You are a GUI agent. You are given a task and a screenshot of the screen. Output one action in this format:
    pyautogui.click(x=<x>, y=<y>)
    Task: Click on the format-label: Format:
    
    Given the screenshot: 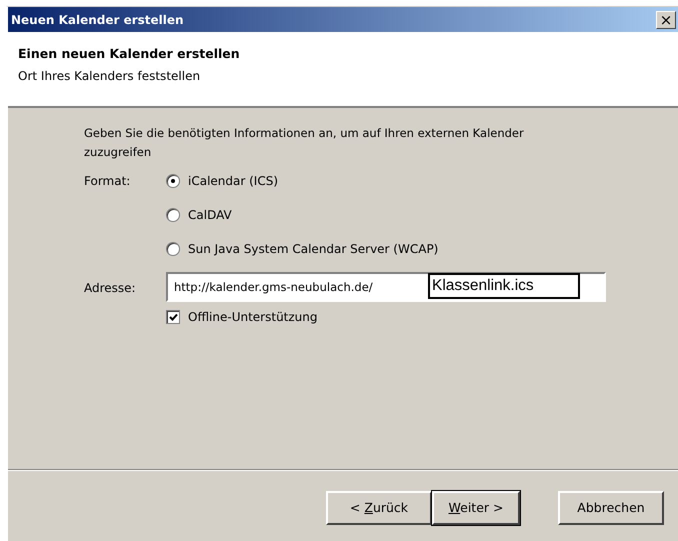 What is the action you would take?
    pyautogui.click(x=108, y=181)
    